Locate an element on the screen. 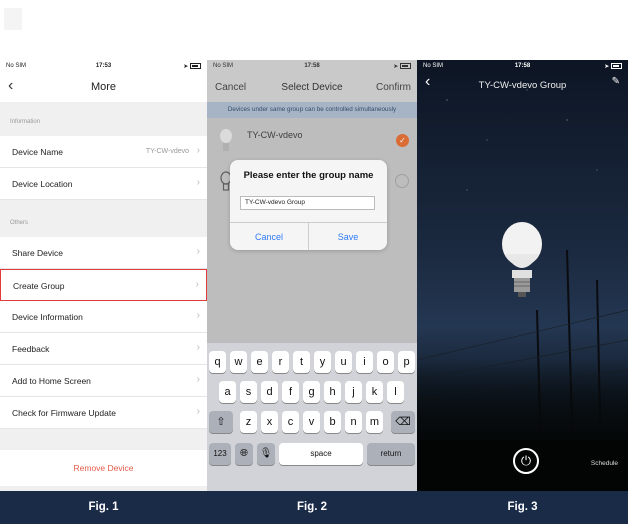 The height and width of the screenshot is (524, 628). key-s: s is located at coordinates (248, 392).